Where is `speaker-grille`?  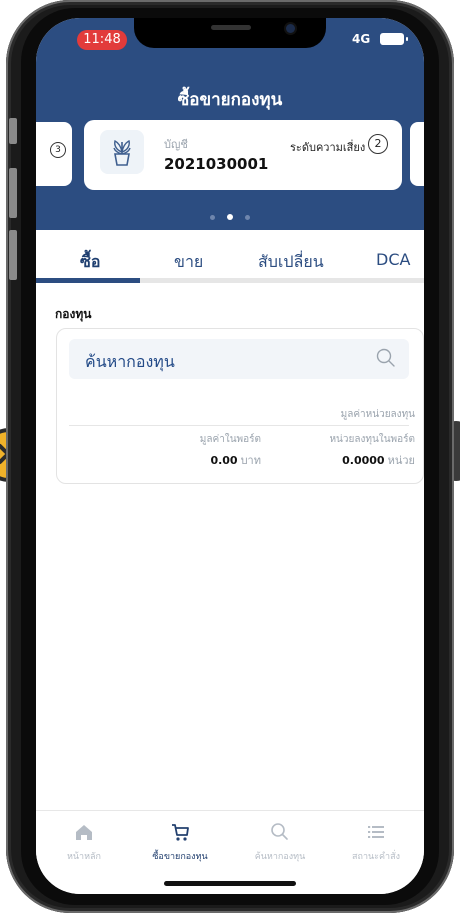 speaker-grille is located at coordinates (231, 27).